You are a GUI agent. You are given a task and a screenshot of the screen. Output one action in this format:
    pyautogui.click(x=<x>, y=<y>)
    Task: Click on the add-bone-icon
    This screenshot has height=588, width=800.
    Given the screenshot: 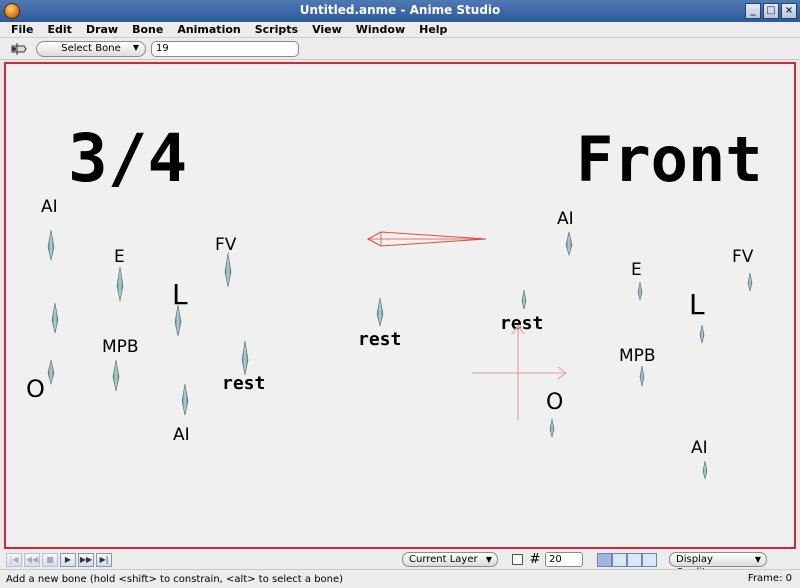 What is the action you would take?
    pyautogui.click(x=19, y=49)
    